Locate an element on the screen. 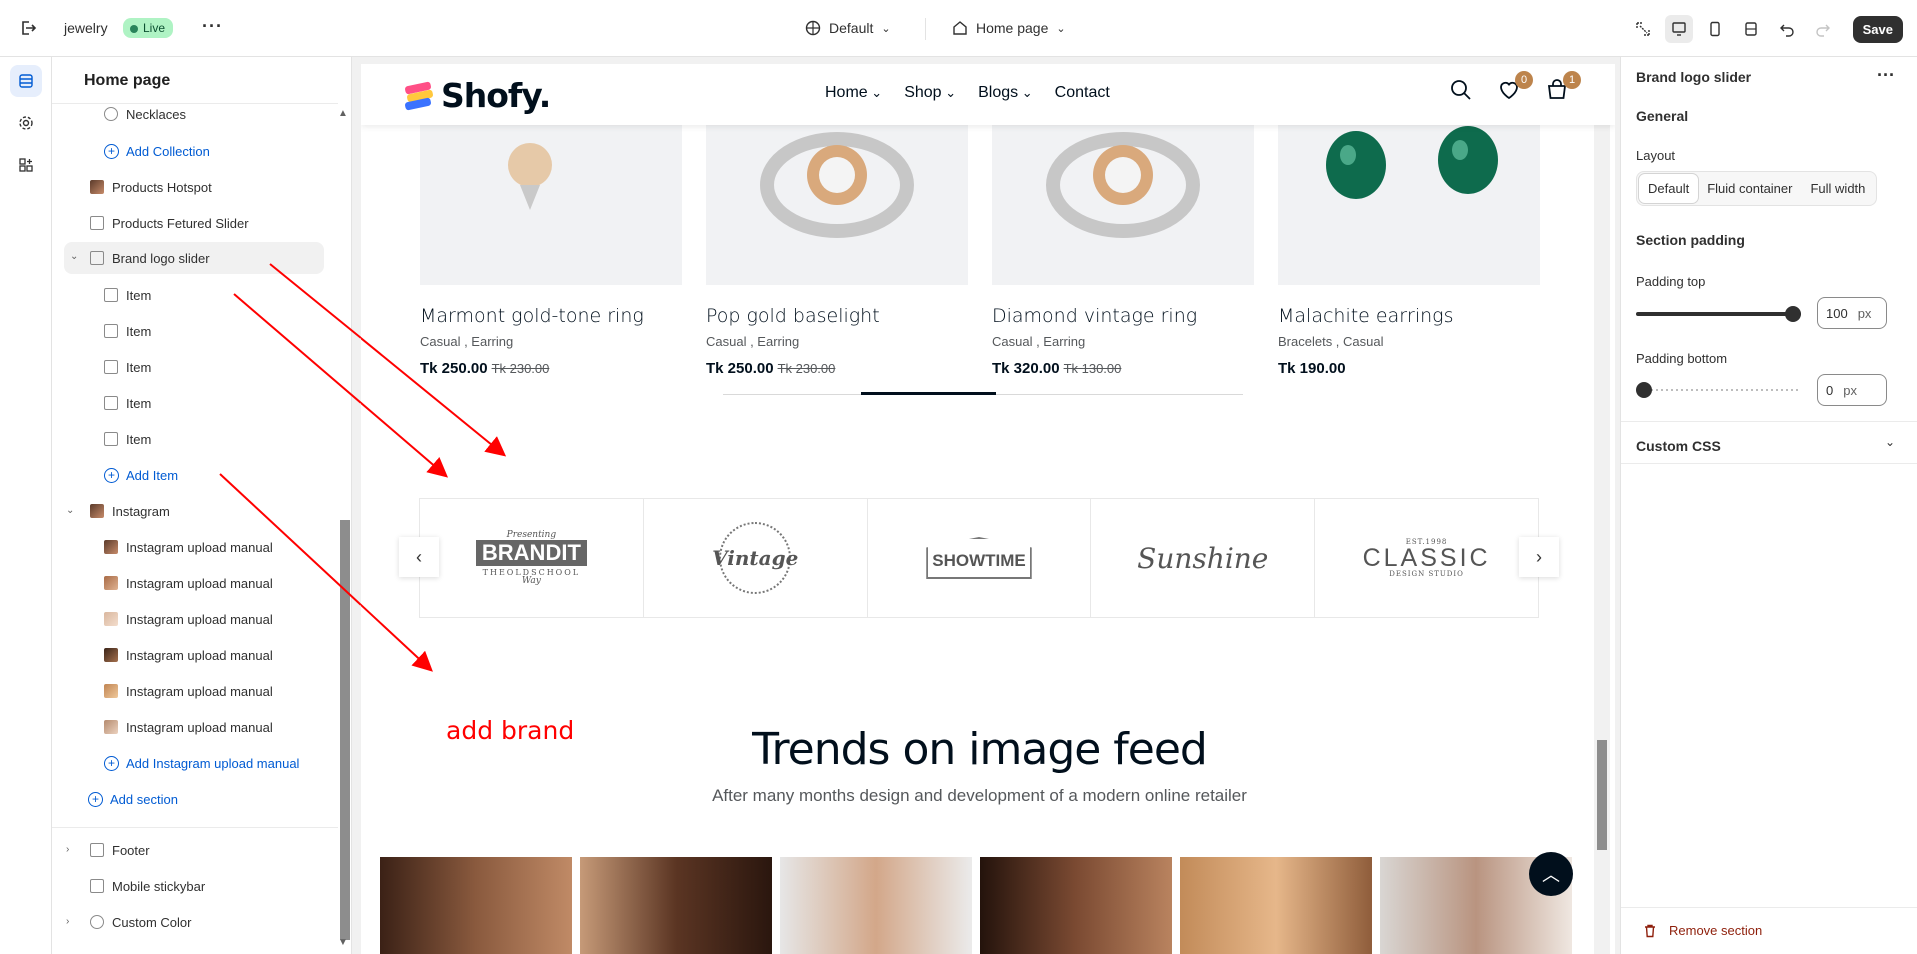 The height and width of the screenshot is (954, 1917). panel-scroll-thumb is located at coordinates (345, 730).